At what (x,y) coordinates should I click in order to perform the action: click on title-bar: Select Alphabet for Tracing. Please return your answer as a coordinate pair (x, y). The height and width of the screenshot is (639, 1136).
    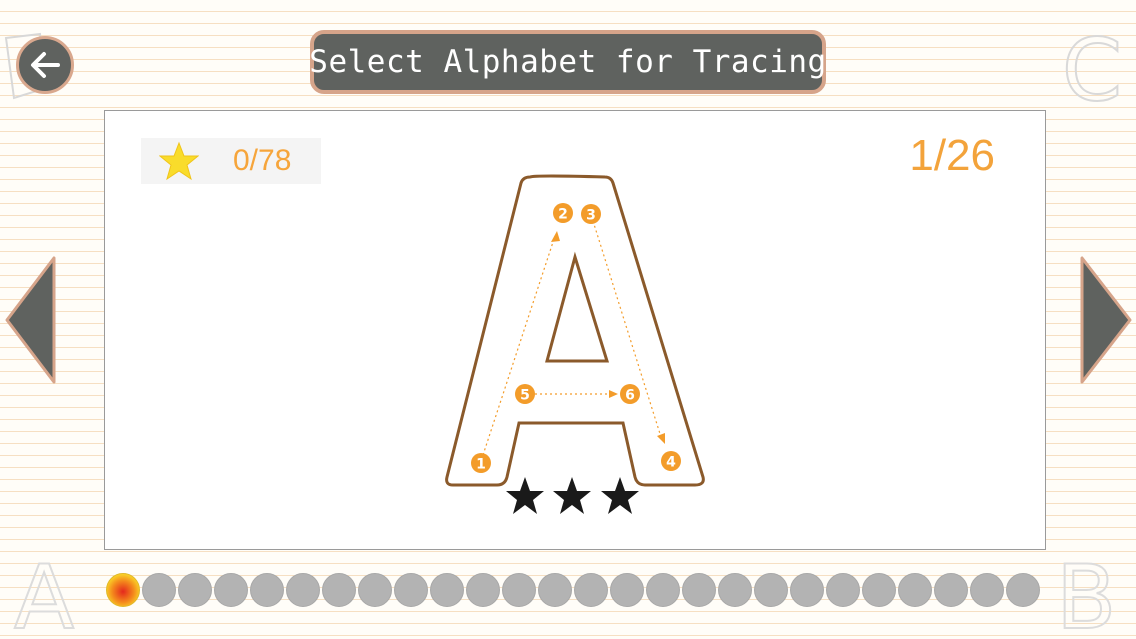
    Looking at the image, I should click on (568, 62).